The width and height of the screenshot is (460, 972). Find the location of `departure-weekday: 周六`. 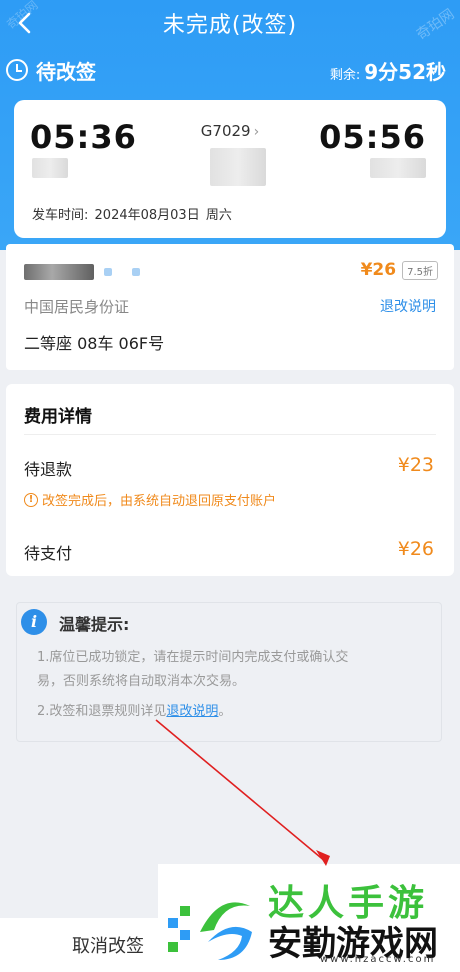

departure-weekday: 周六 is located at coordinates (218, 215).